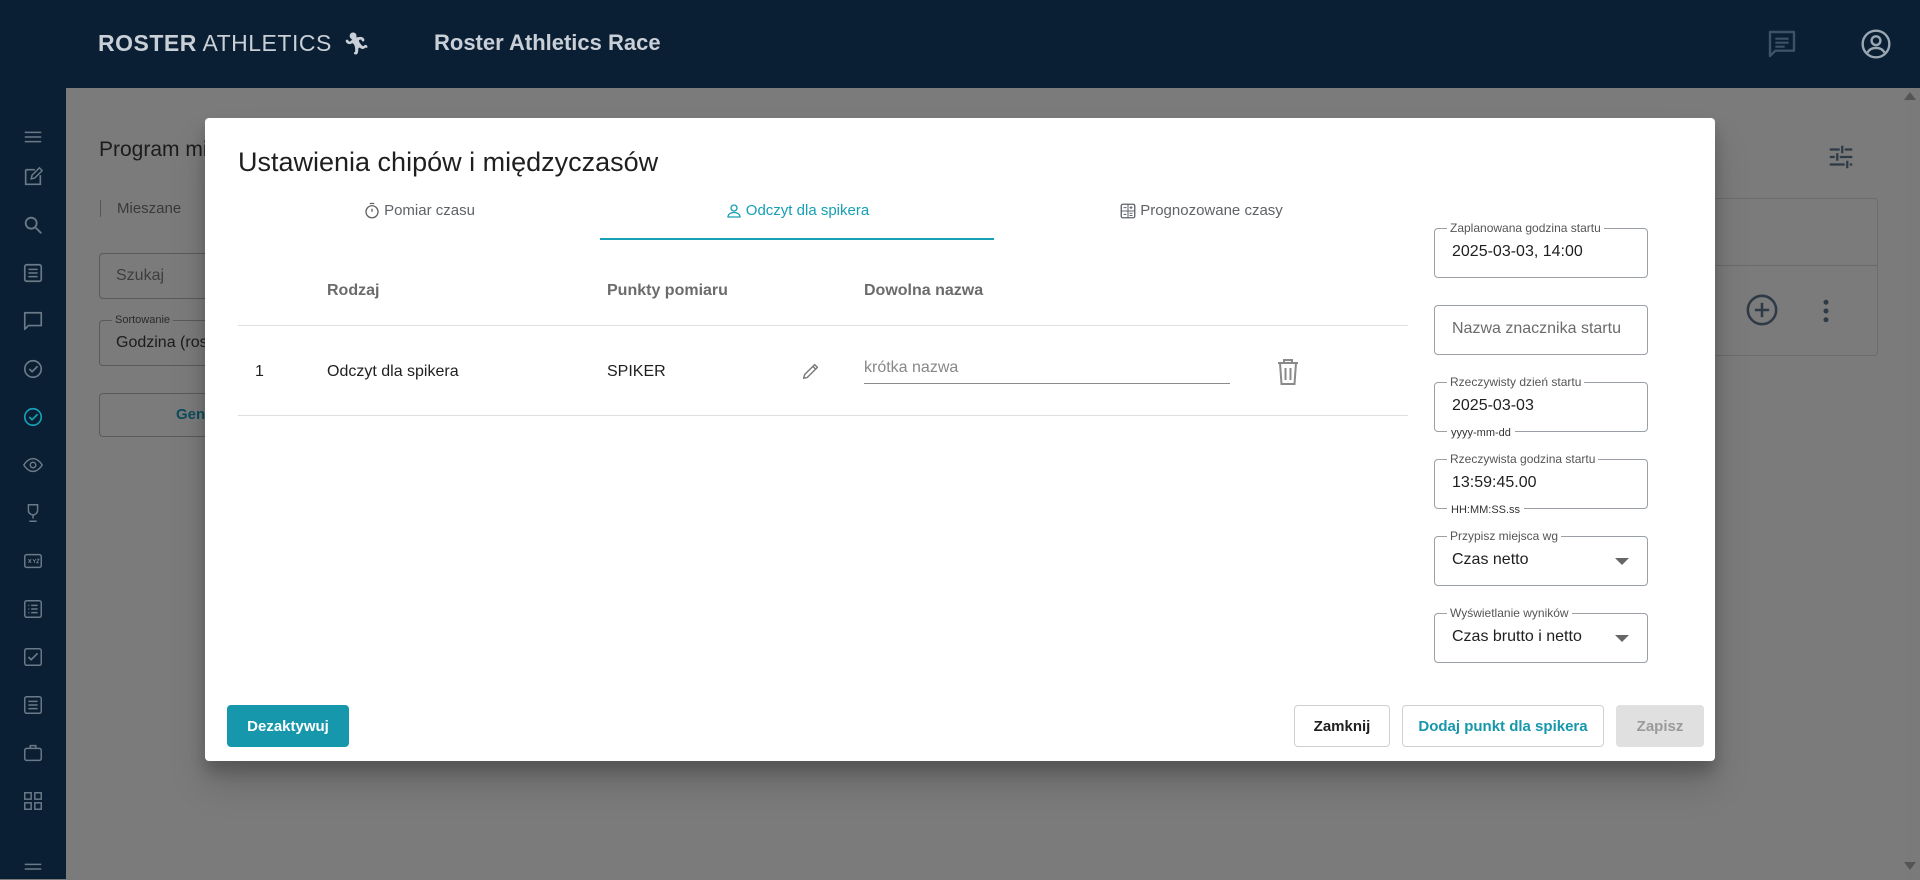 The image size is (1920, 880). What do you see at coordinates (33, 225) in the screenshot?
I see `search-icon` at bounding box center [33, 225].